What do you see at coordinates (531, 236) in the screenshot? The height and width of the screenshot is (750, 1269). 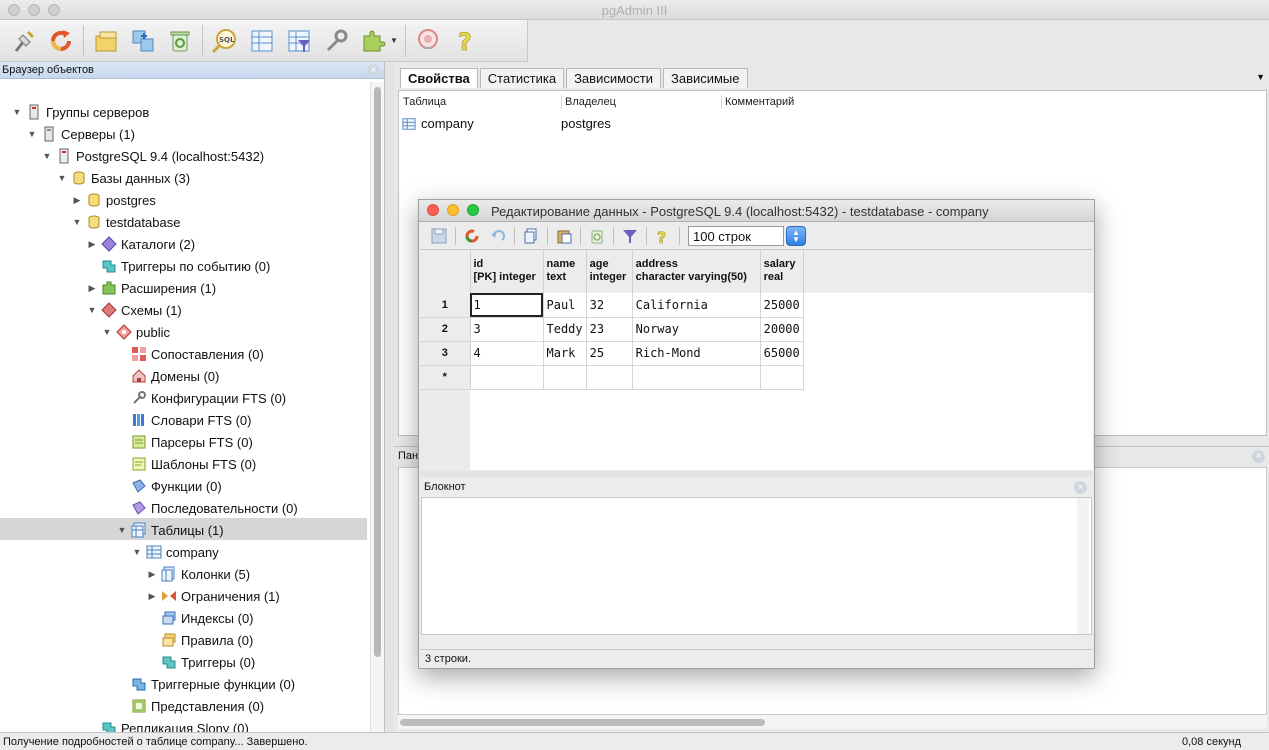 I see `copy-icon` at bounding box center [531, 236].